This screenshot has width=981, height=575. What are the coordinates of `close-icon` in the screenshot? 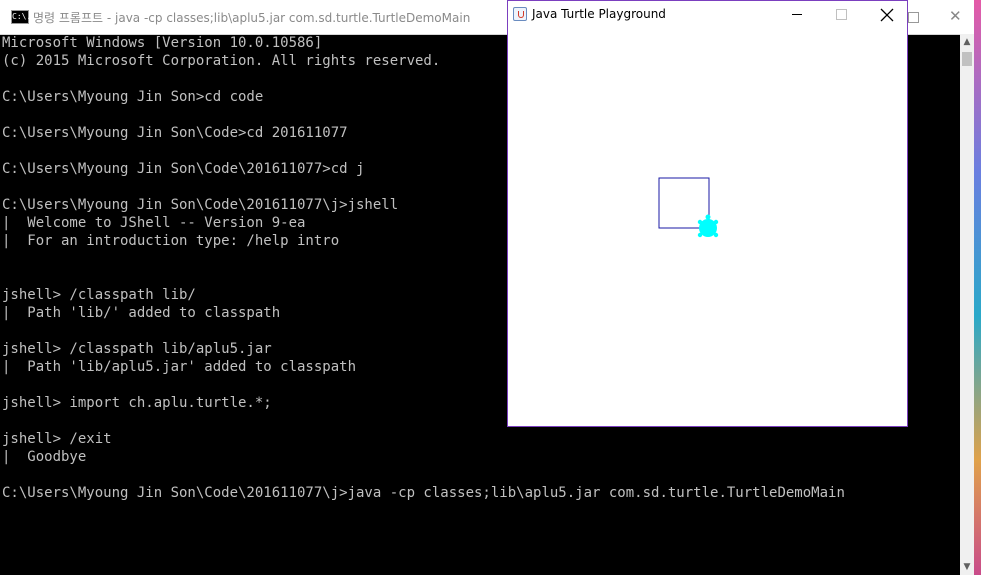 It's located at (887, 15).